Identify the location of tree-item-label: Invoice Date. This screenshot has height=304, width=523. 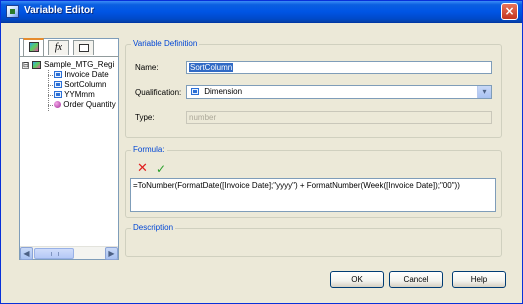
(86, 74).